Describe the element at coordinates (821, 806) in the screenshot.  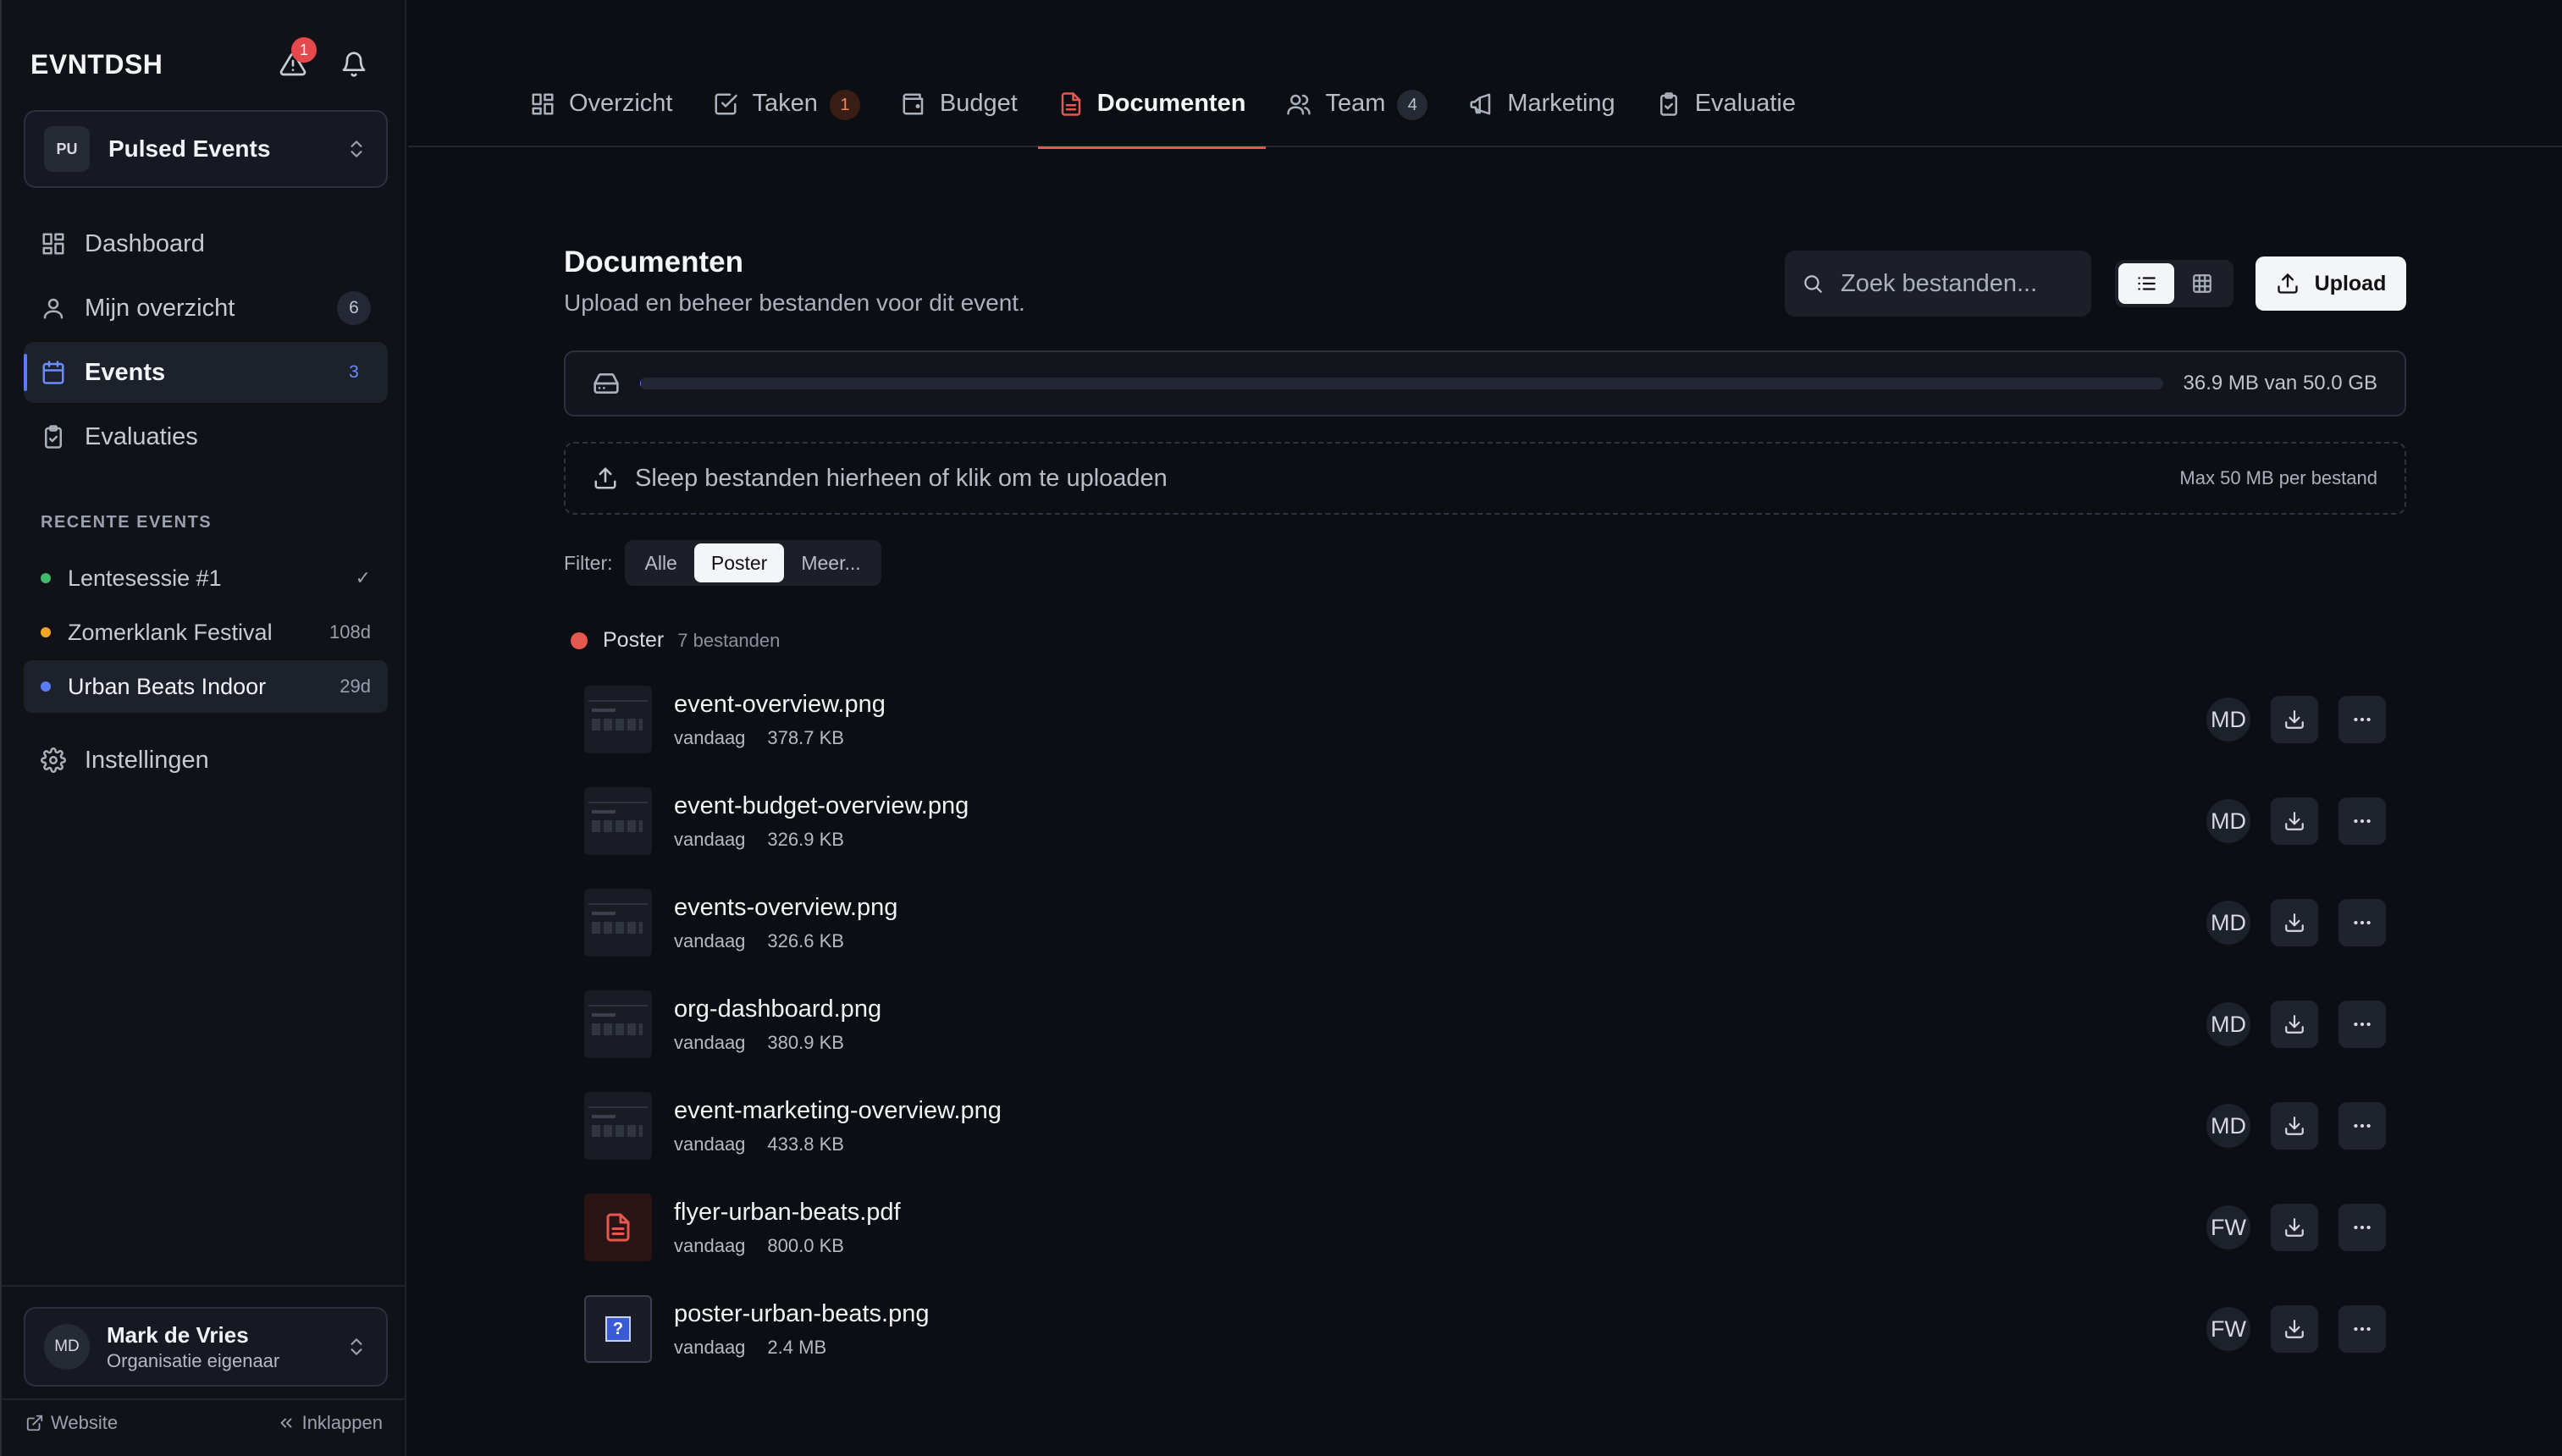
I see `file-name: event-budget-overview.png` at that location.